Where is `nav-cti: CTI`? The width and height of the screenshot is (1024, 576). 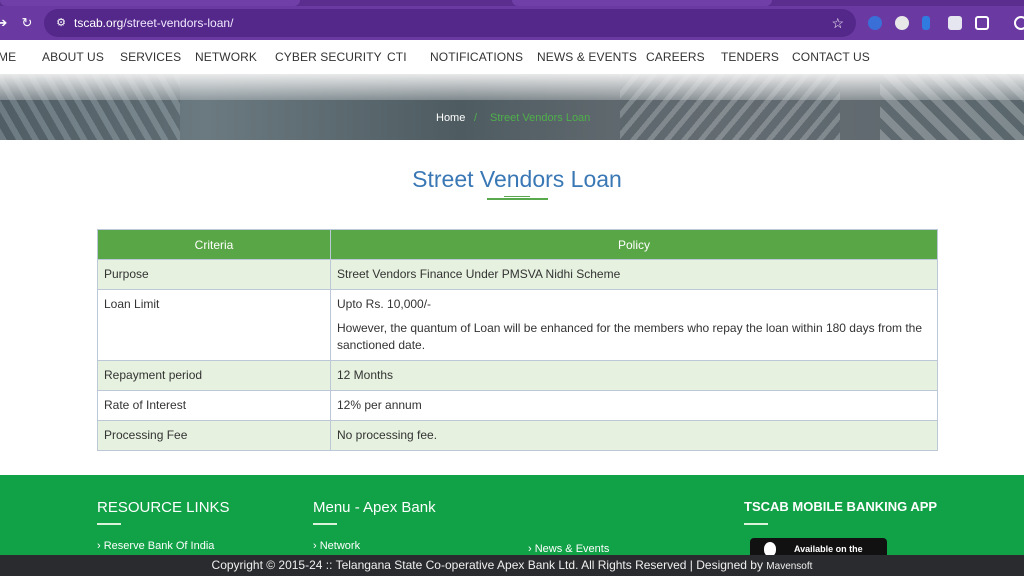
nav-cti: CTI is located at coordinates (397, 57).